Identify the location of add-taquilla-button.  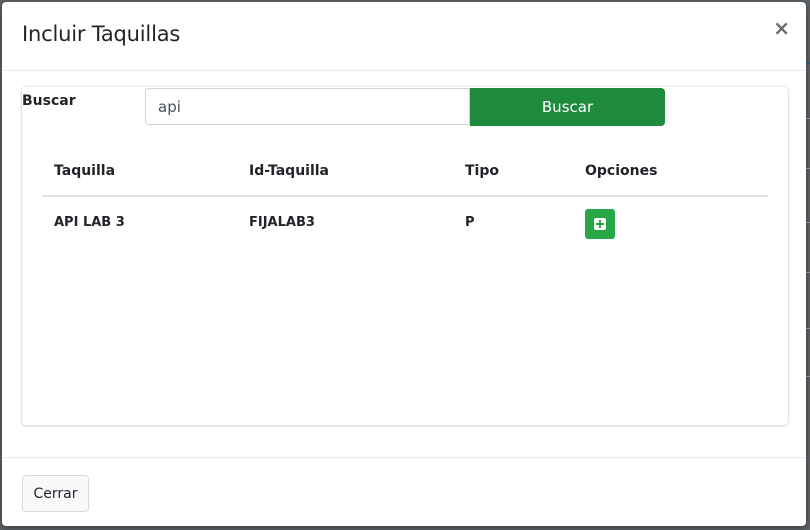
(600, 224).